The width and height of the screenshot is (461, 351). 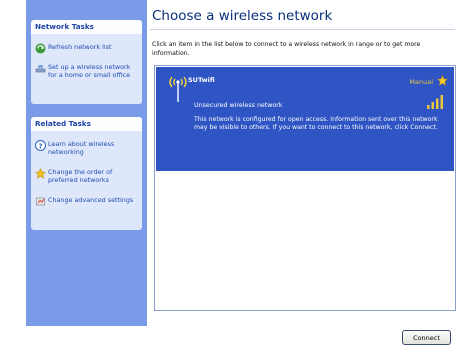 I want to click on network-ssid: SUTwifi, so click(x=201, y=80).